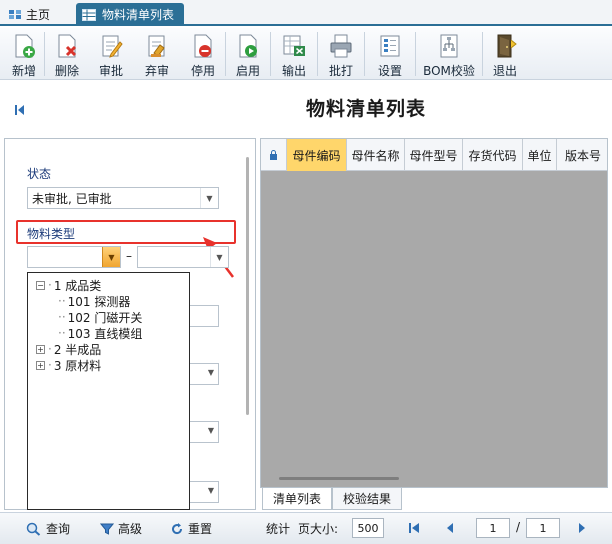  I want to click on settings-button: 设置, so click(390, 54).